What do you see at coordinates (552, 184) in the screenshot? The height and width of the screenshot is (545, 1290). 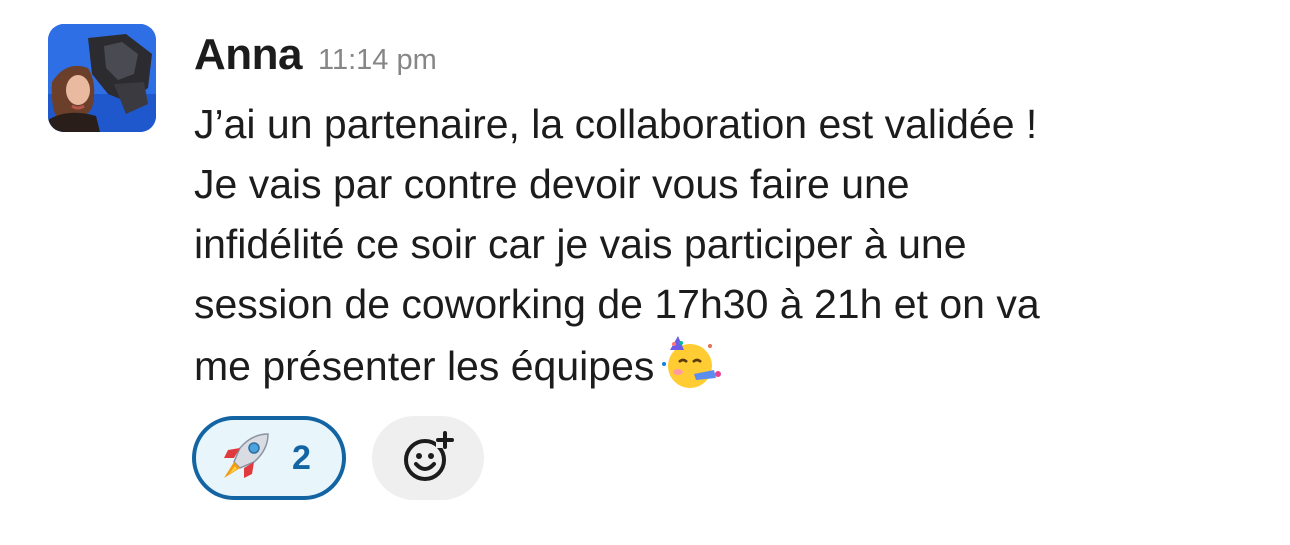 I see `message-line: Je vais par contre devoir vous faire une` at bounding box center [552, 184].